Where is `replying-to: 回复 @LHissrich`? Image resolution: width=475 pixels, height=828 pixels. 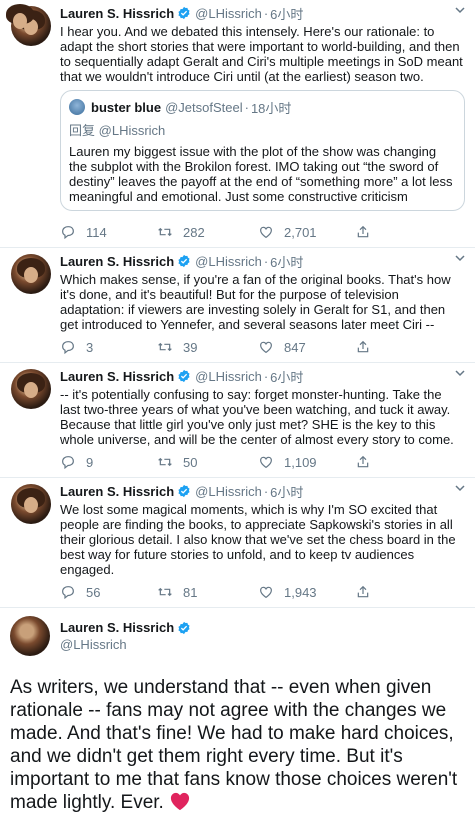 replying-to: 回复 @LHissrich is located at coordinates (262, 129).